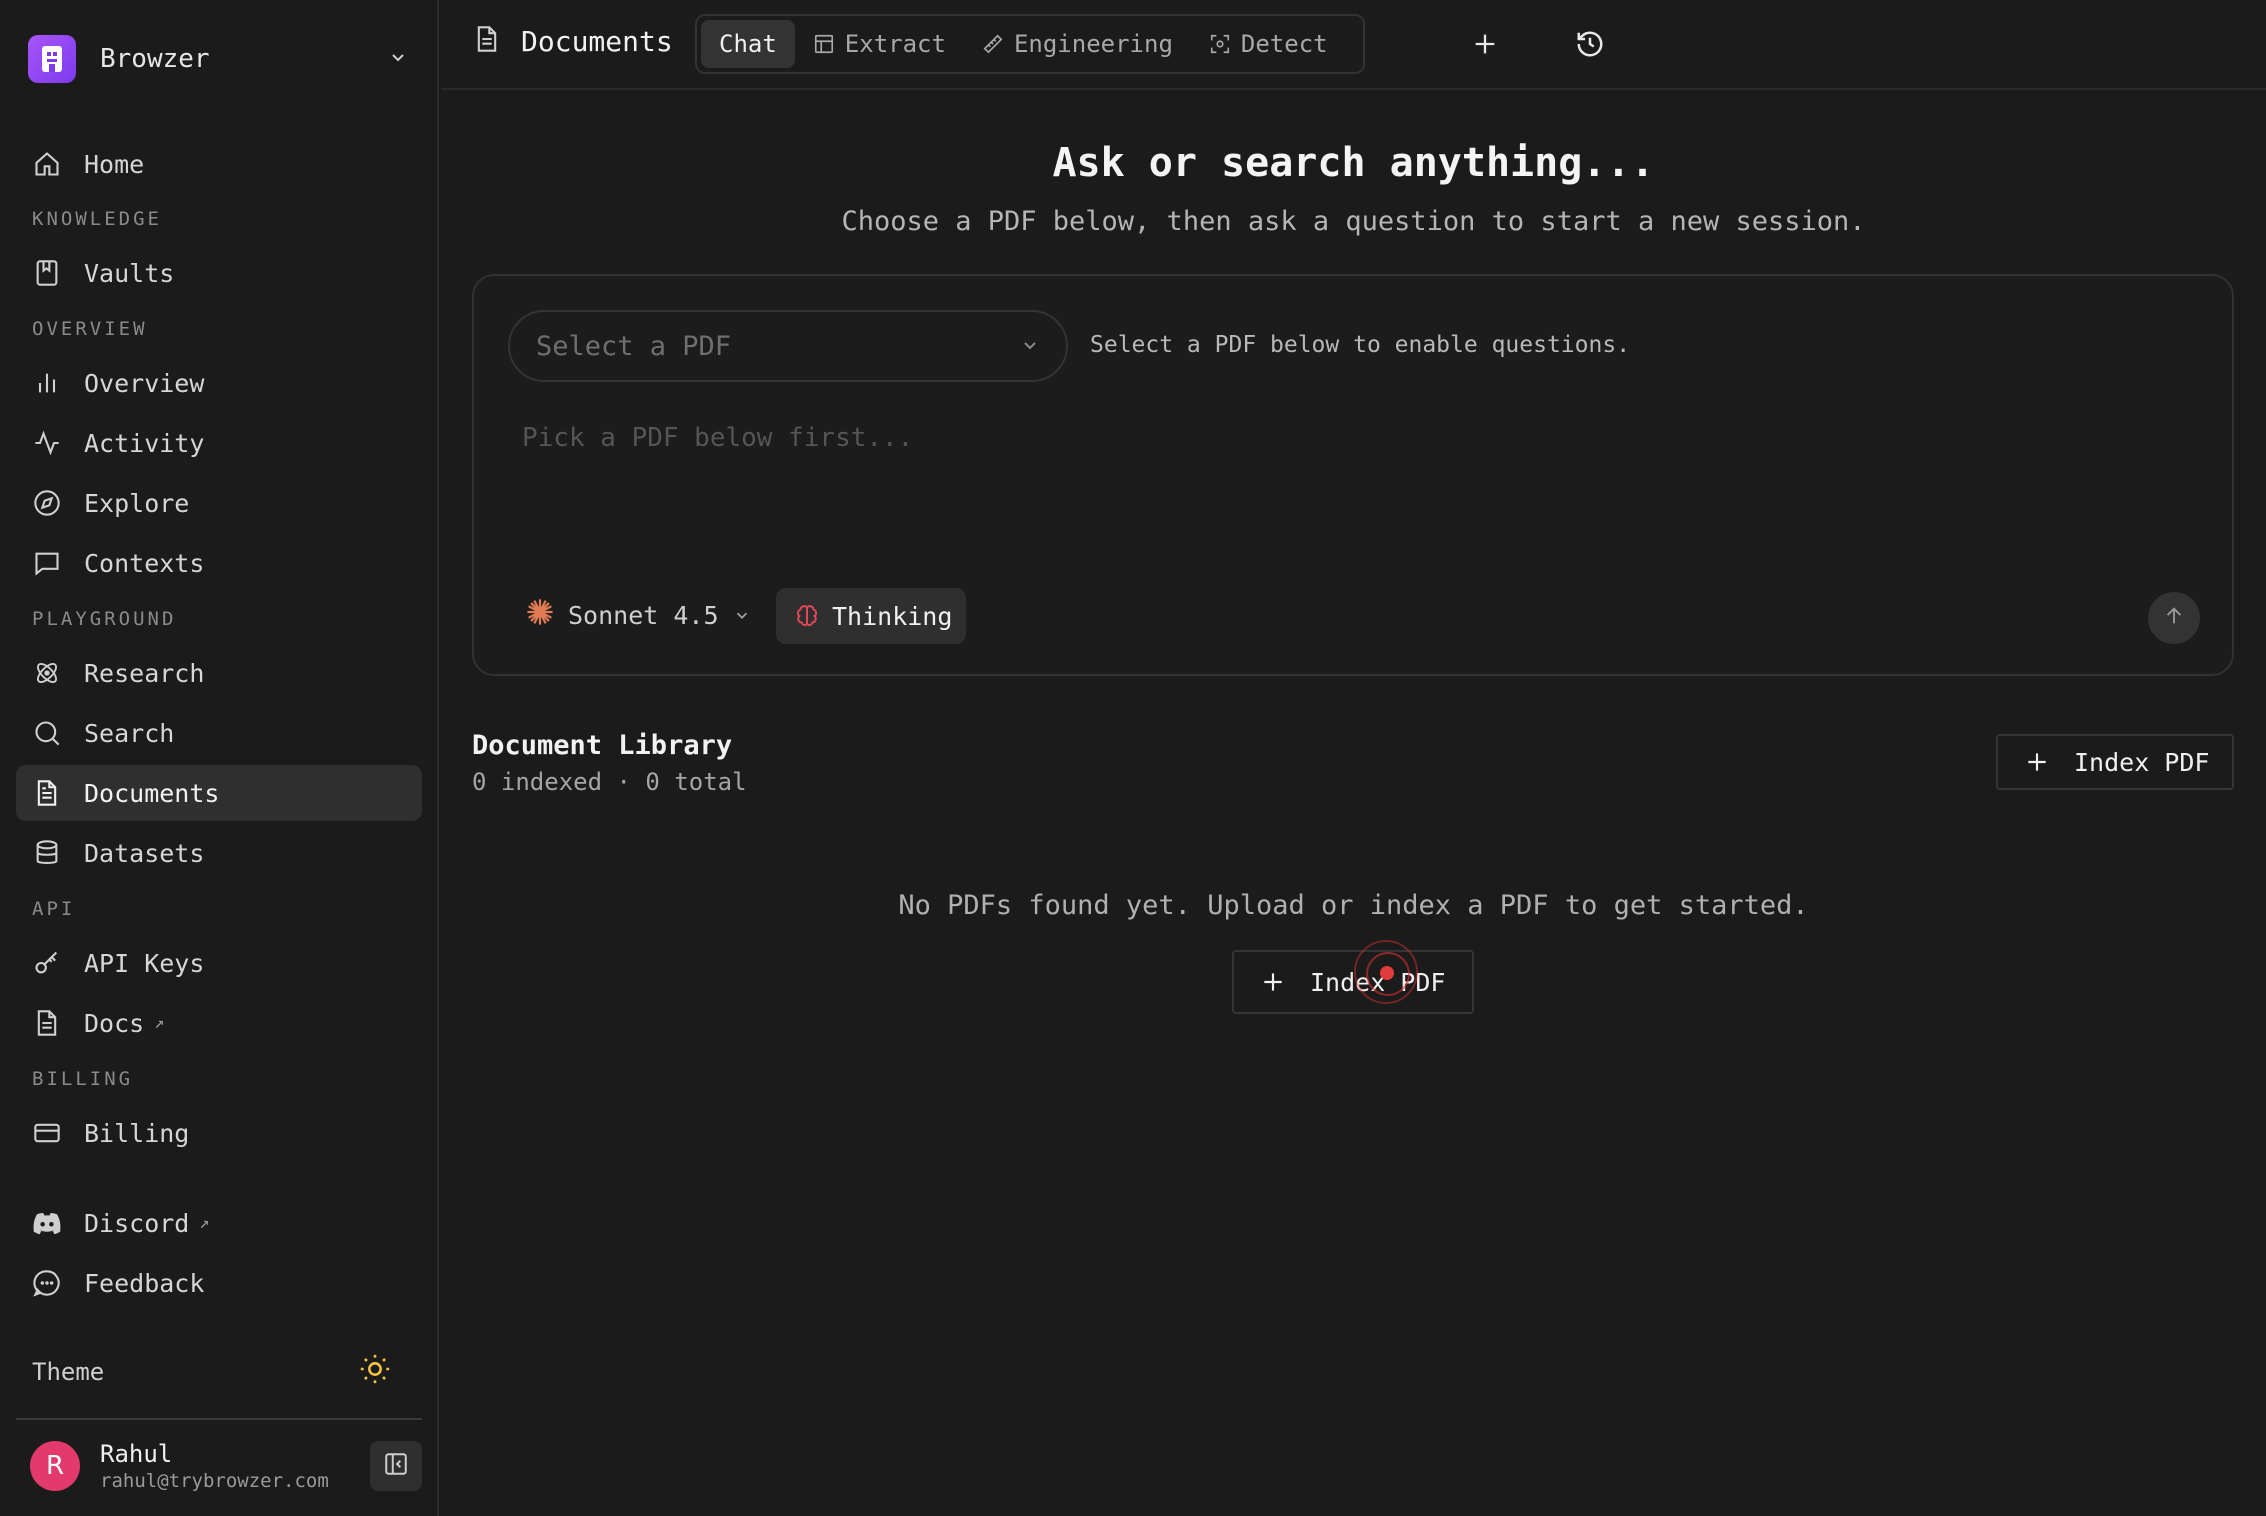 Image resolution: width=2266 pixels, height=1516 pixels. What do you see at coordinates (2115, 762) in the screenshot?
I see `index-pdf-button: Index PDF` at bounding box center [2115, 762].